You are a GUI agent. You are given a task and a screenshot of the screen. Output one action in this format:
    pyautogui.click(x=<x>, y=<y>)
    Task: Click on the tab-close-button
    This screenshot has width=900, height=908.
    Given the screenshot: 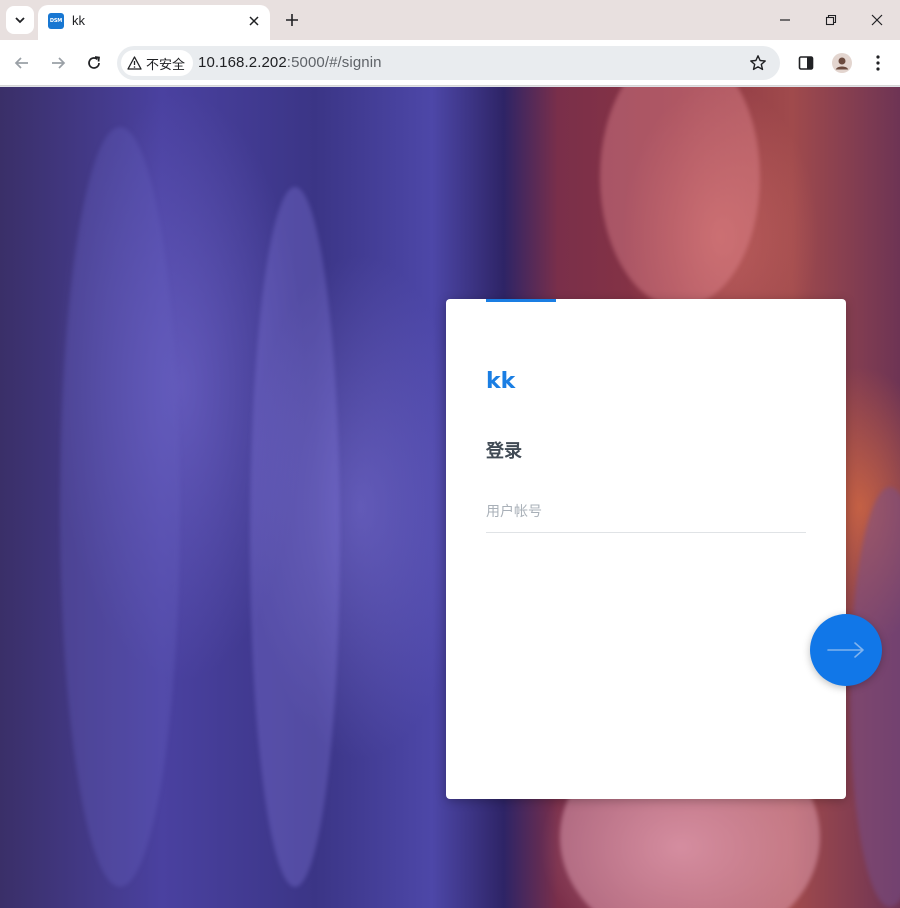 What is the action you would take?
    pyautogui.click(x=254, y=21)
    